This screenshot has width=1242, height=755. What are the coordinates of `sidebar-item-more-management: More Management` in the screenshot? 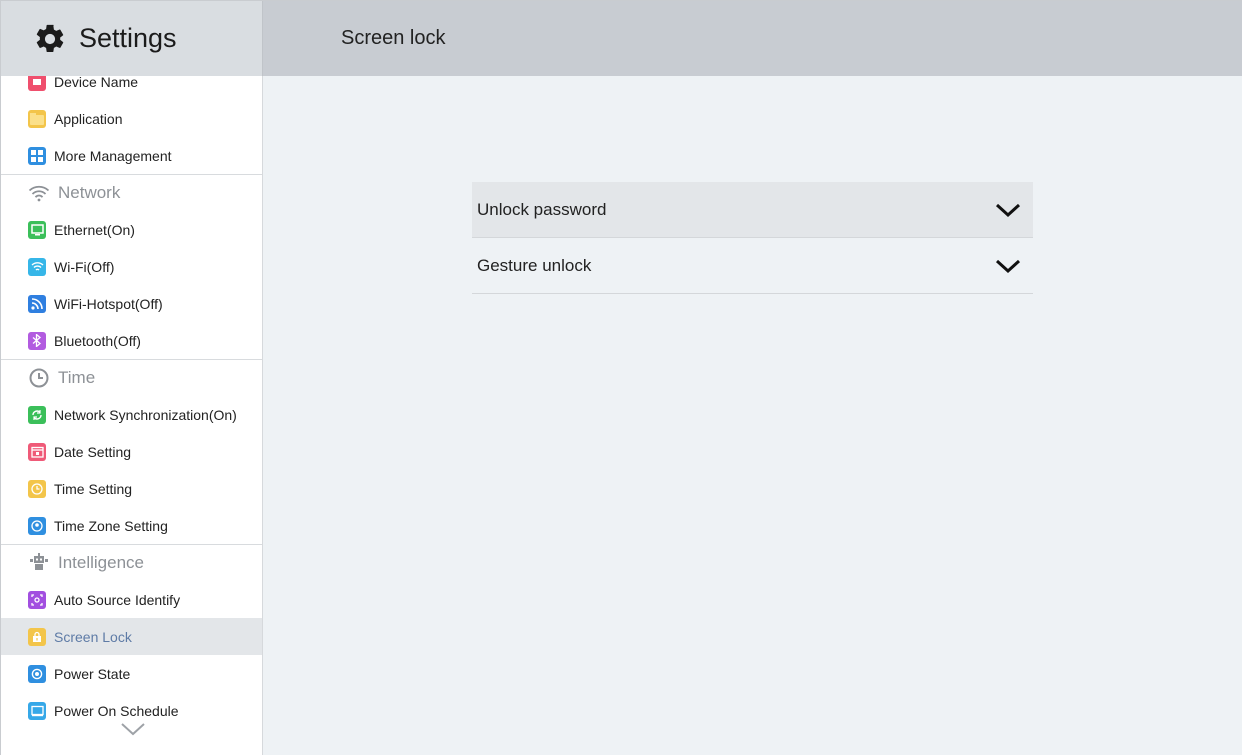 It's located at (131, 155).